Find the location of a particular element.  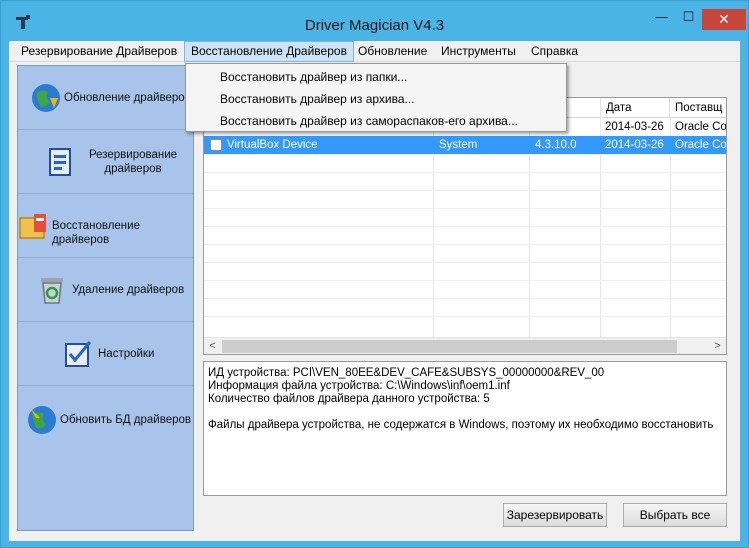

horizontal-scrollbar: < > is located at coordinates (465, 345).